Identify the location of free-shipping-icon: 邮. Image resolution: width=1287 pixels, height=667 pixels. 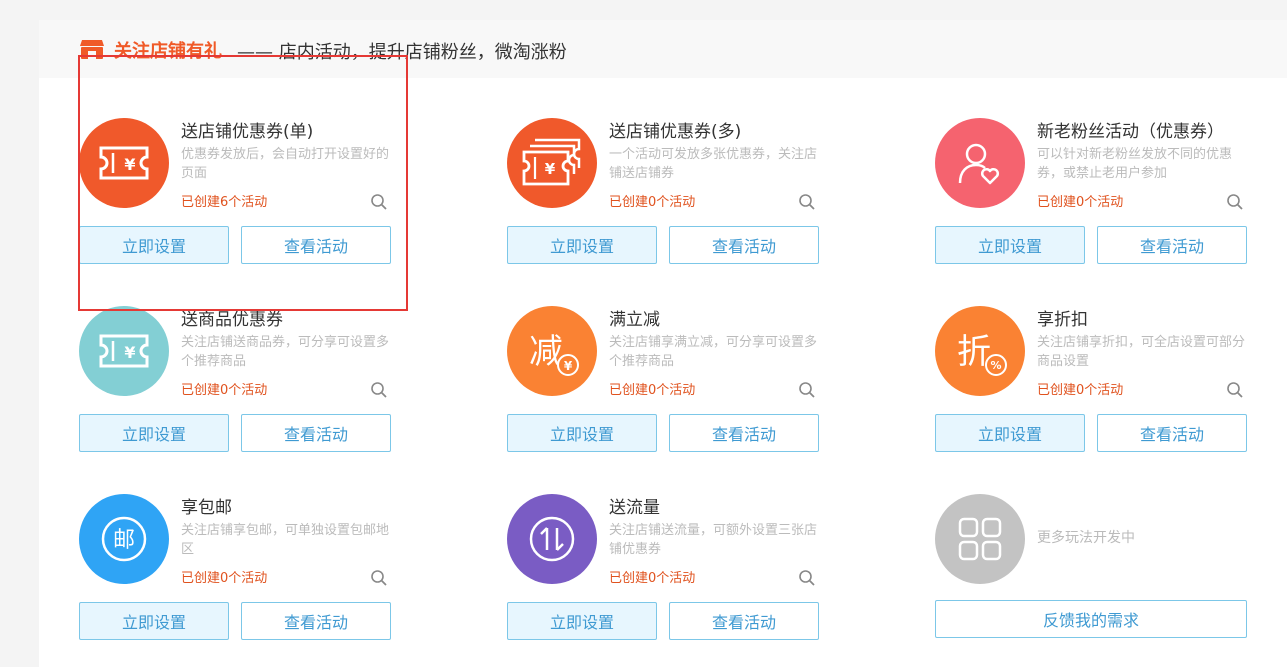
(124, 539).